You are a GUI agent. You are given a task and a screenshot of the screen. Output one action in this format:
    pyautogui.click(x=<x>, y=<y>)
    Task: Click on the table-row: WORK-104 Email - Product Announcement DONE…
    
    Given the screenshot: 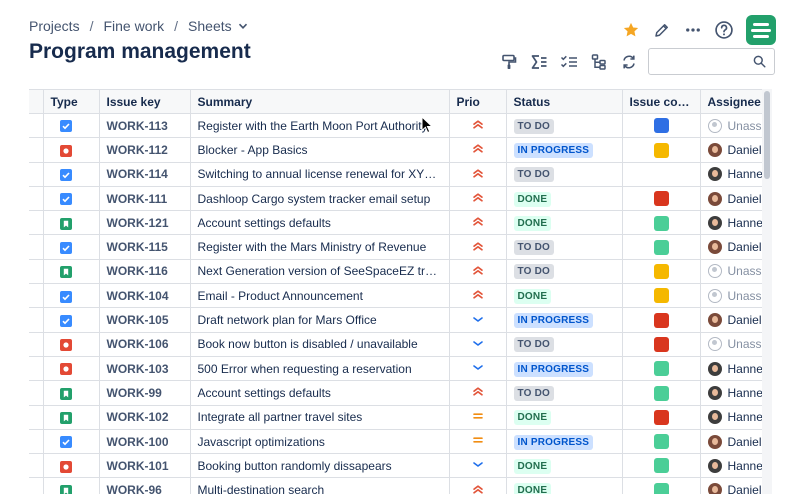 What is the action you would take?
    pyautogui.click(x=395, y=296)
    